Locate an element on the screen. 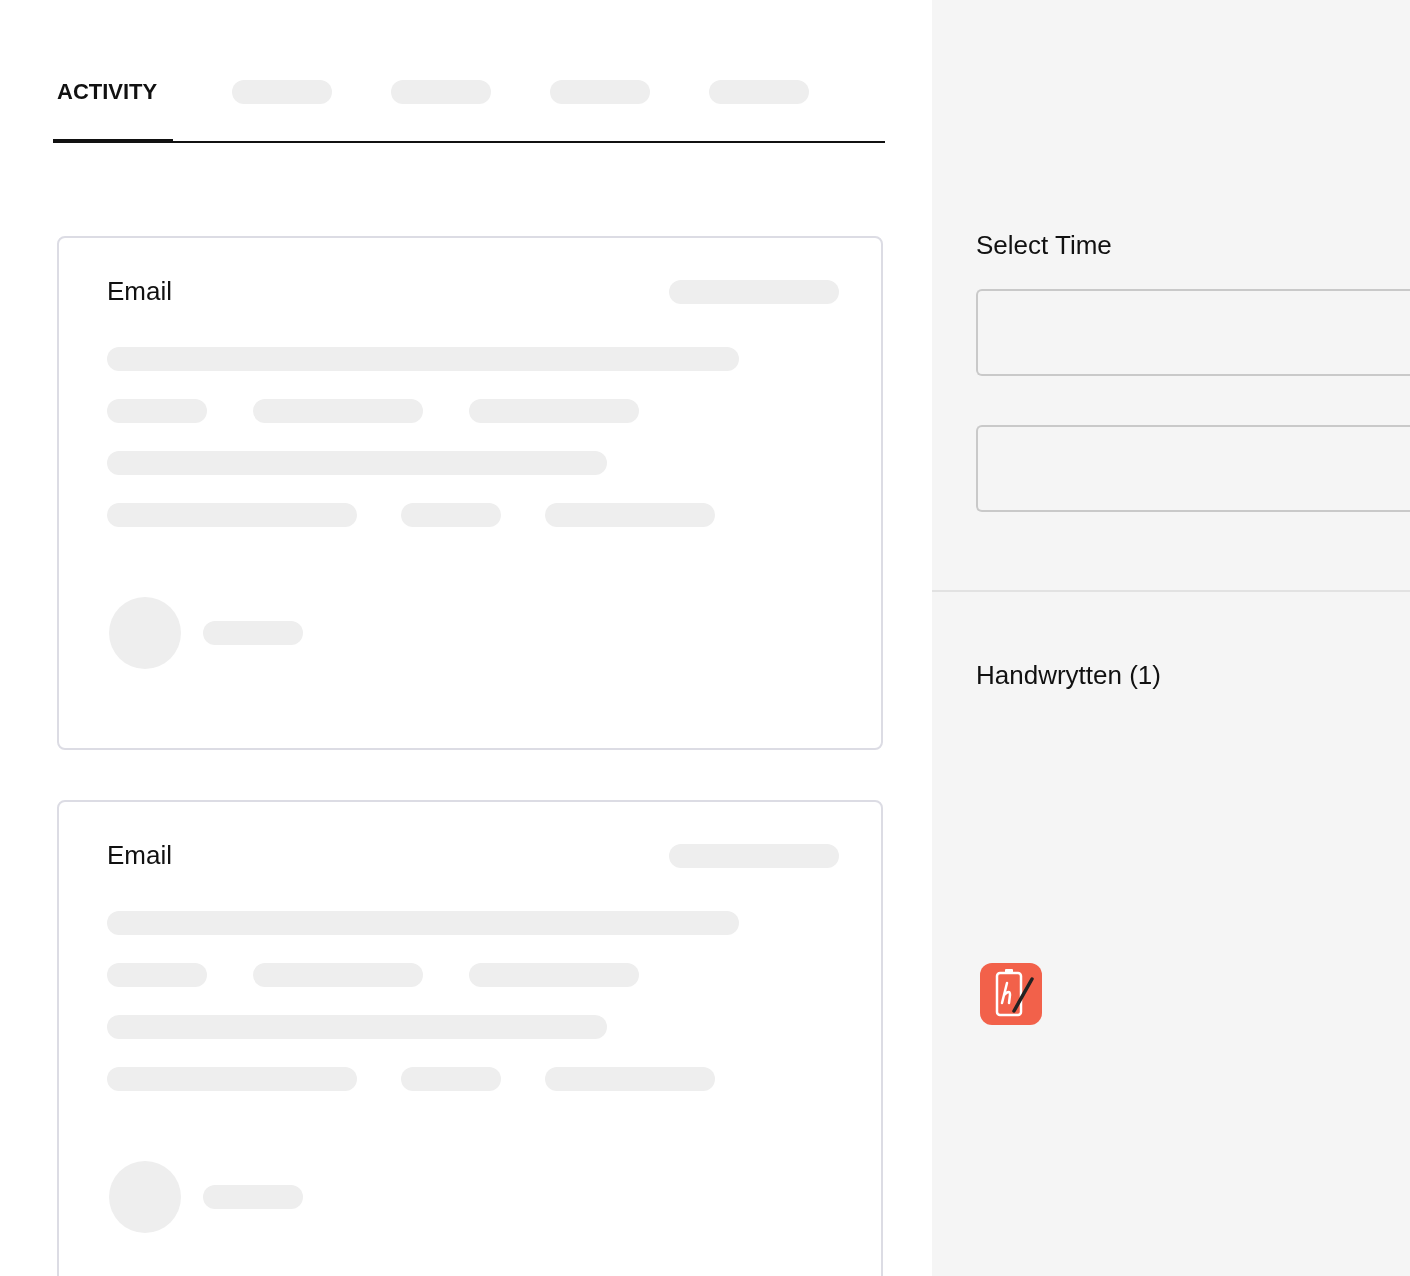 Image resolution: width=1410 pixels, height=1276 pixels. section-label: Select Time is located at coordinates (1044, 245).